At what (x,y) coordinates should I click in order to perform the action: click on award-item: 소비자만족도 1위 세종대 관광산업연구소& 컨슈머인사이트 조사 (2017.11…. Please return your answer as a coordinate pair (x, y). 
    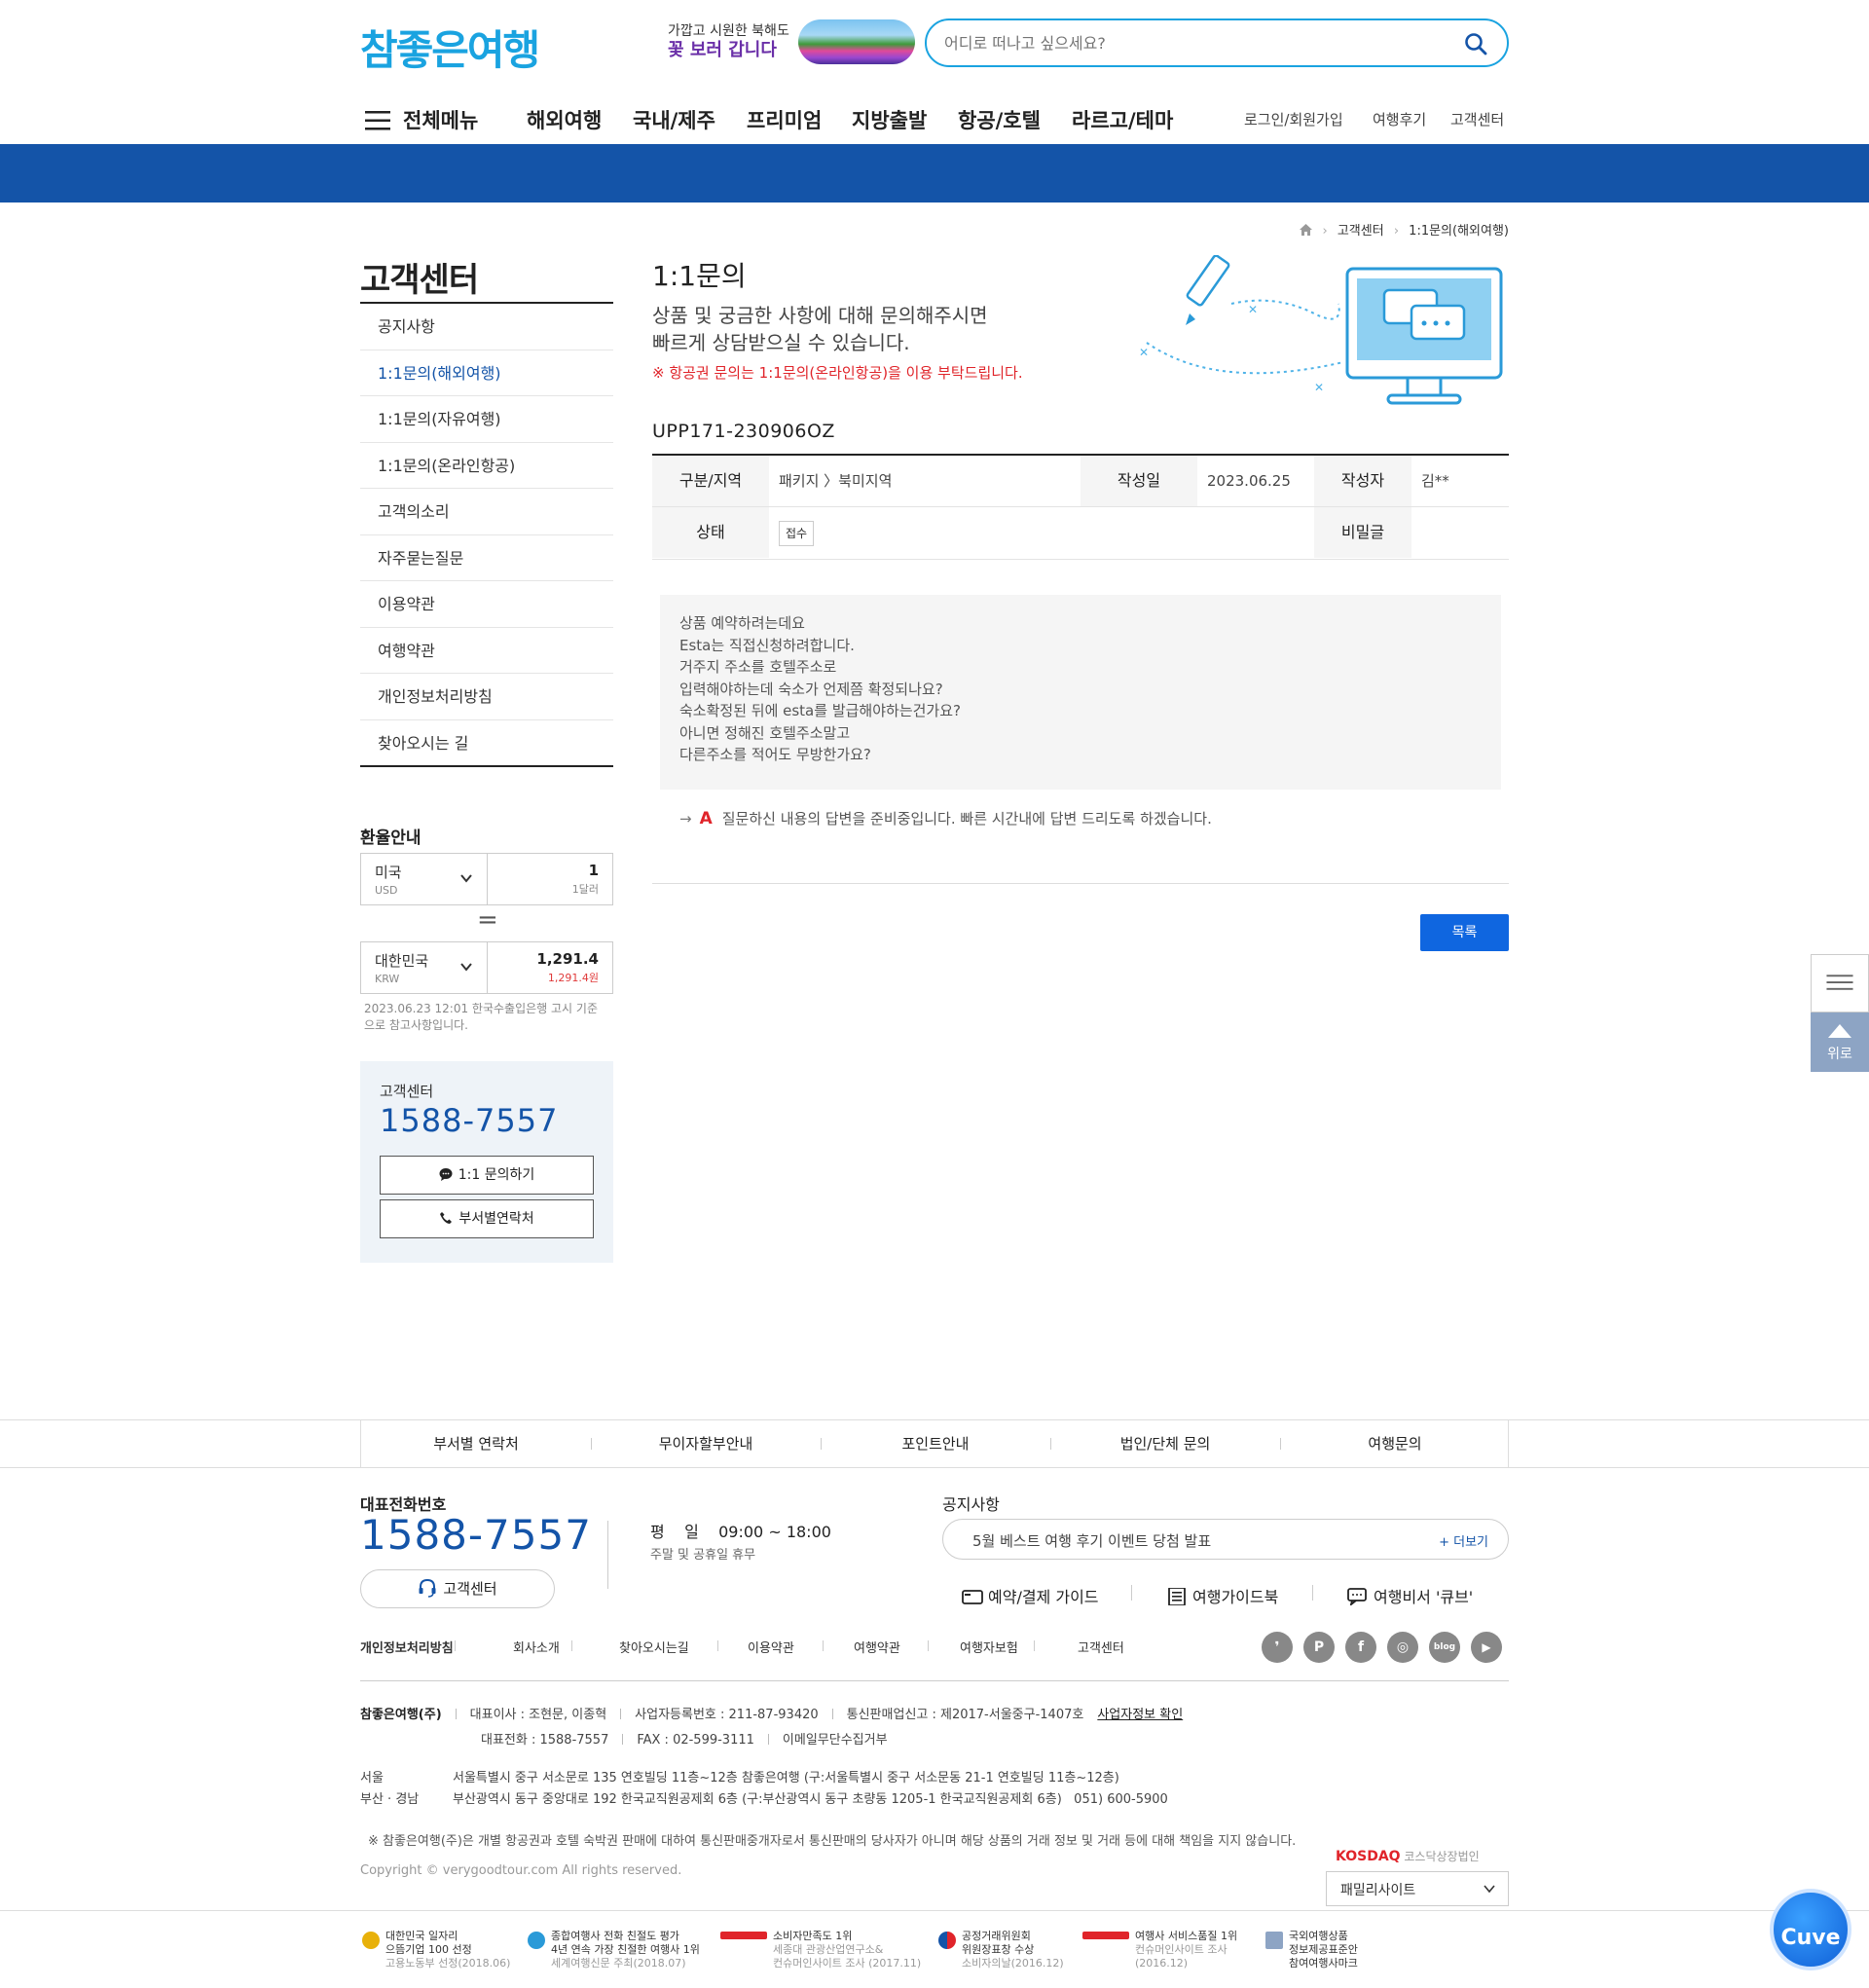
    Looking at the image, I should click on (820, 1950).